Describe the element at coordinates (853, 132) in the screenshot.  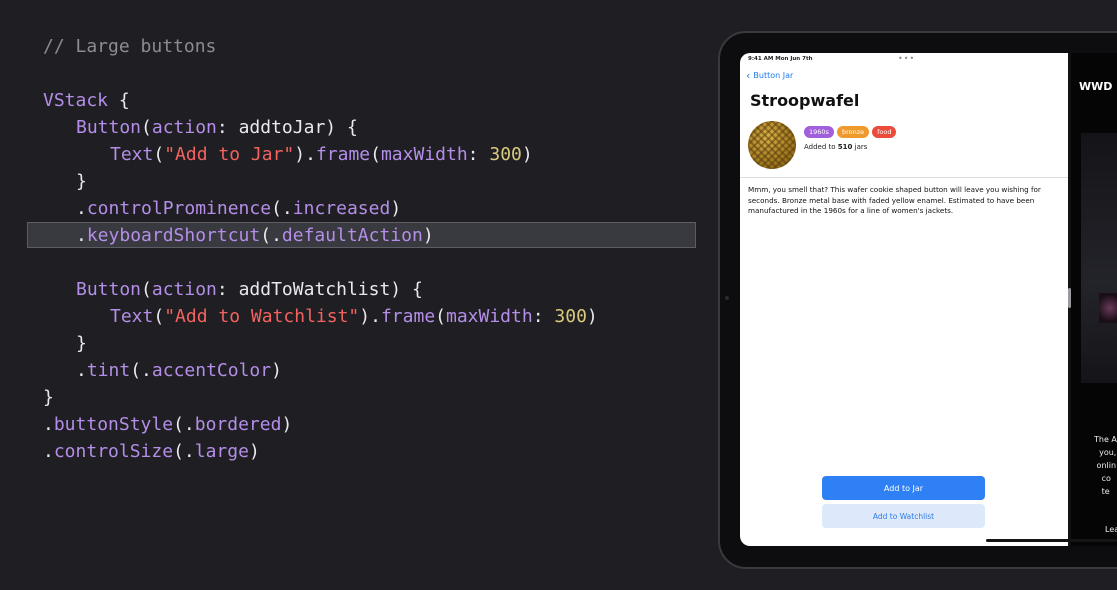
I see `tag-bronze: bronze` at that location.